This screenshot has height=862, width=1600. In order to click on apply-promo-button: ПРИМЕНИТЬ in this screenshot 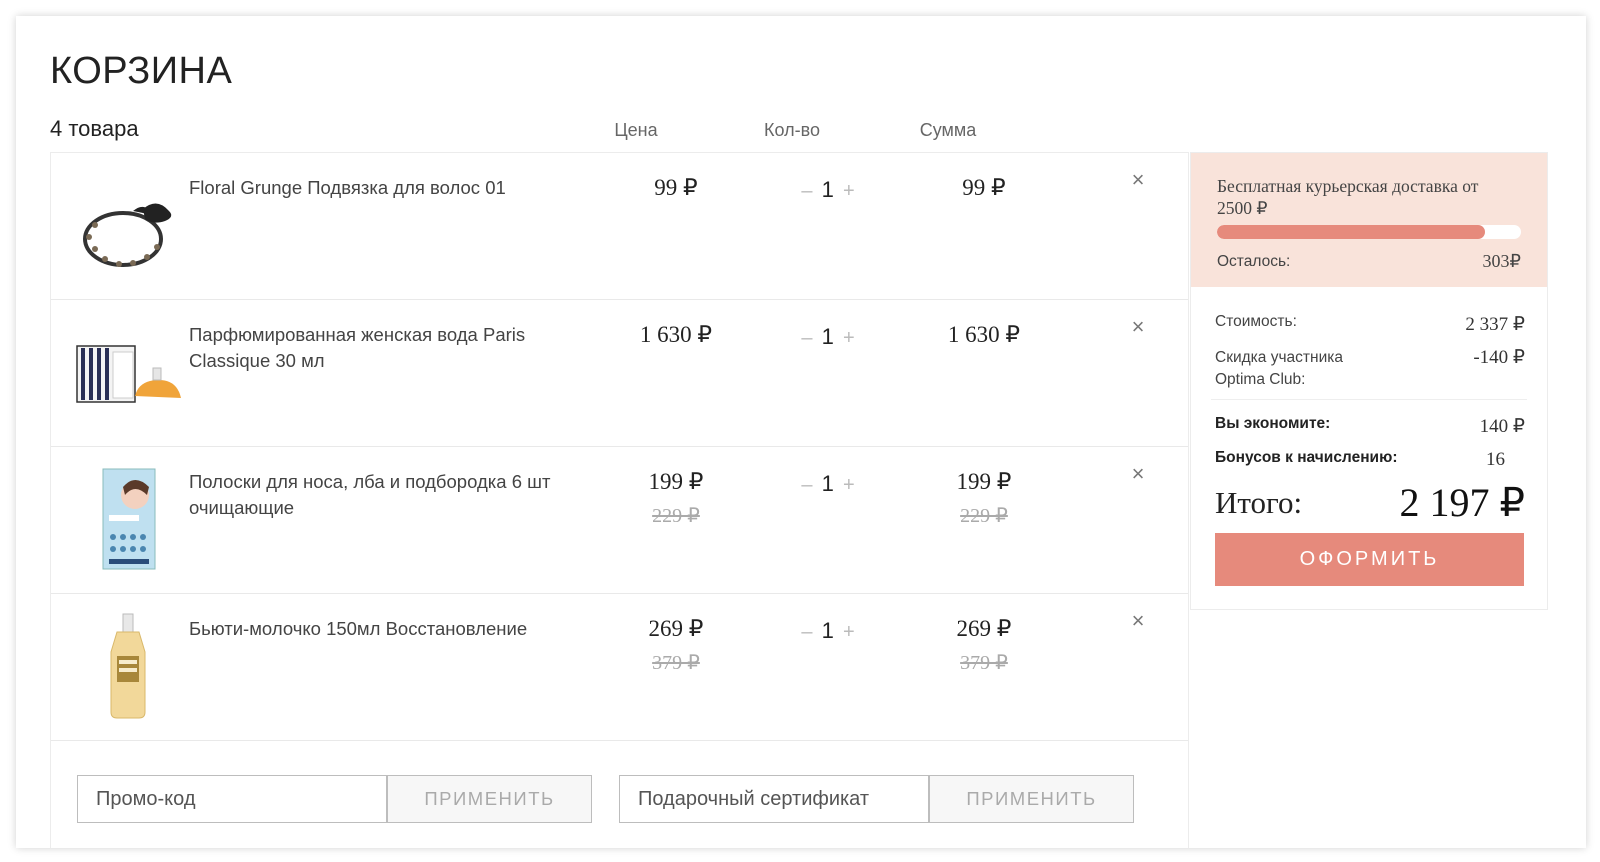, I will do `click(489, 799)`.